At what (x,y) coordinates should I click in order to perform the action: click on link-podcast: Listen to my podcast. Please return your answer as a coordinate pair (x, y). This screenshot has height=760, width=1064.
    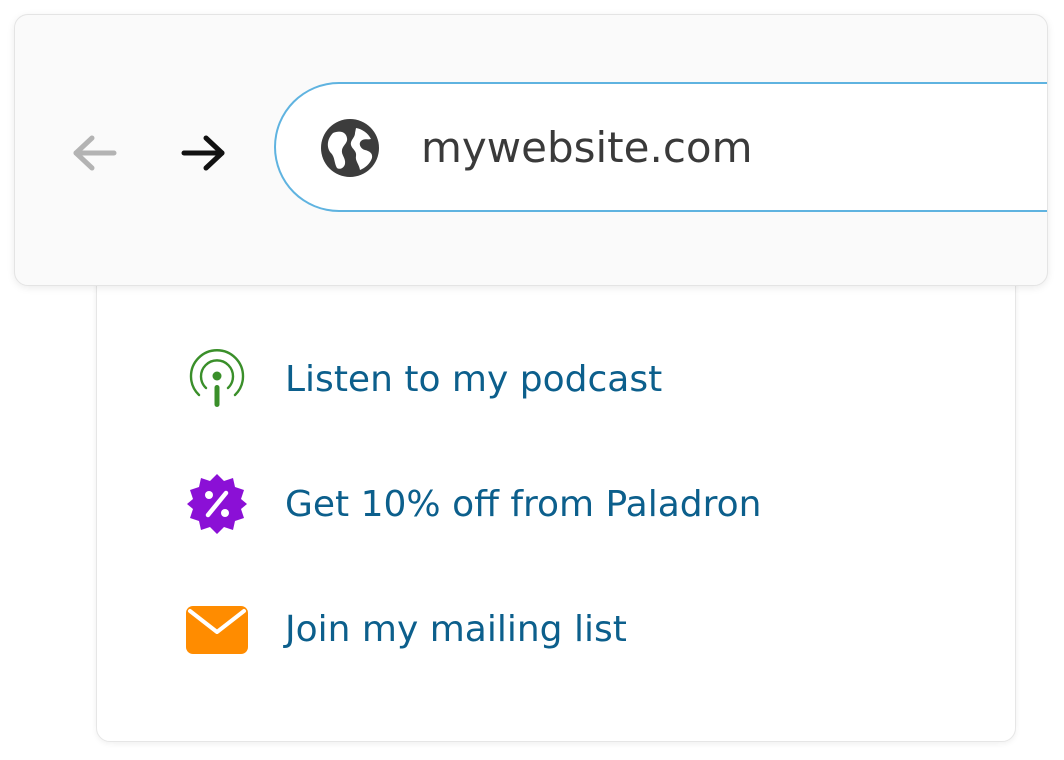
    Looking at the image, I should click on (473, 379).